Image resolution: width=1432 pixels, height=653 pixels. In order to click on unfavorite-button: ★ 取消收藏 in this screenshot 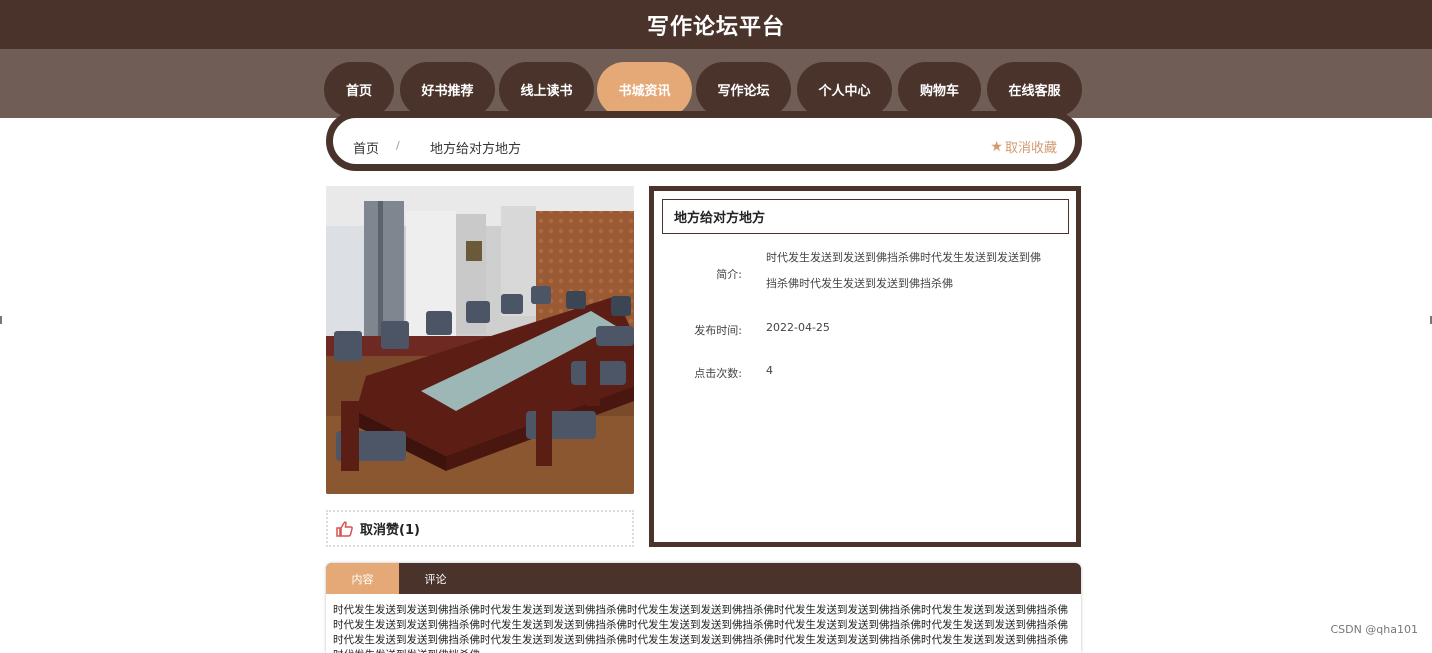, I will do `click(1023, 147)`.